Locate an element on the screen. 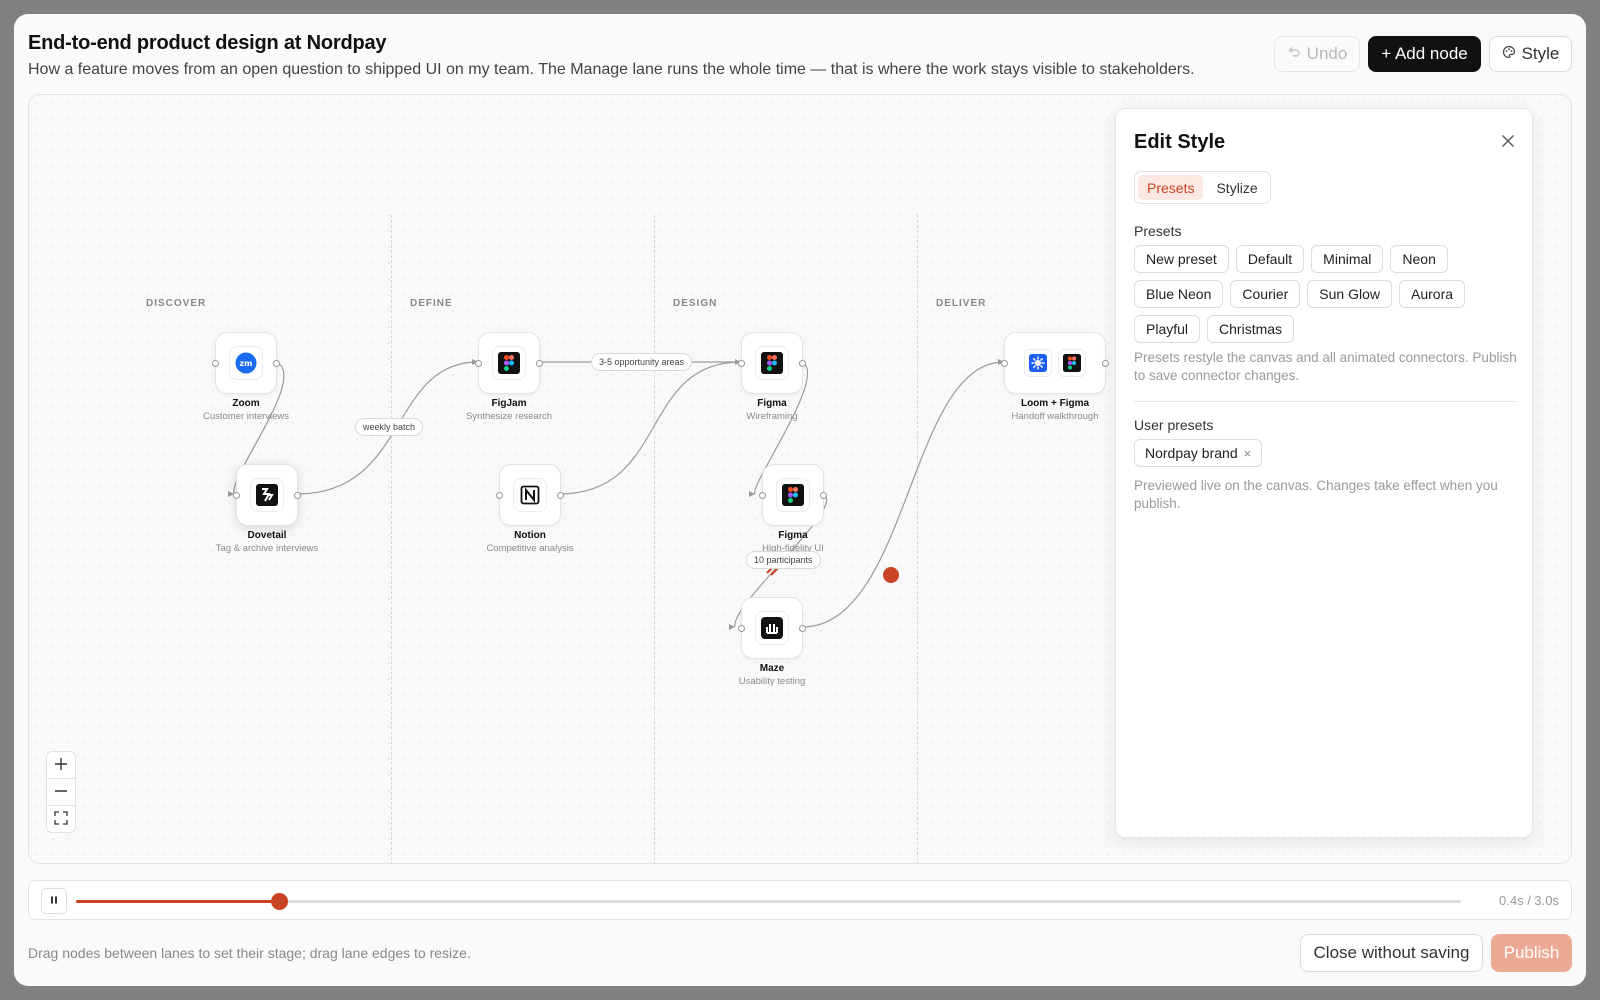 The image size is (1600, 1000). minus-icon is located at coordinates (61, 792).